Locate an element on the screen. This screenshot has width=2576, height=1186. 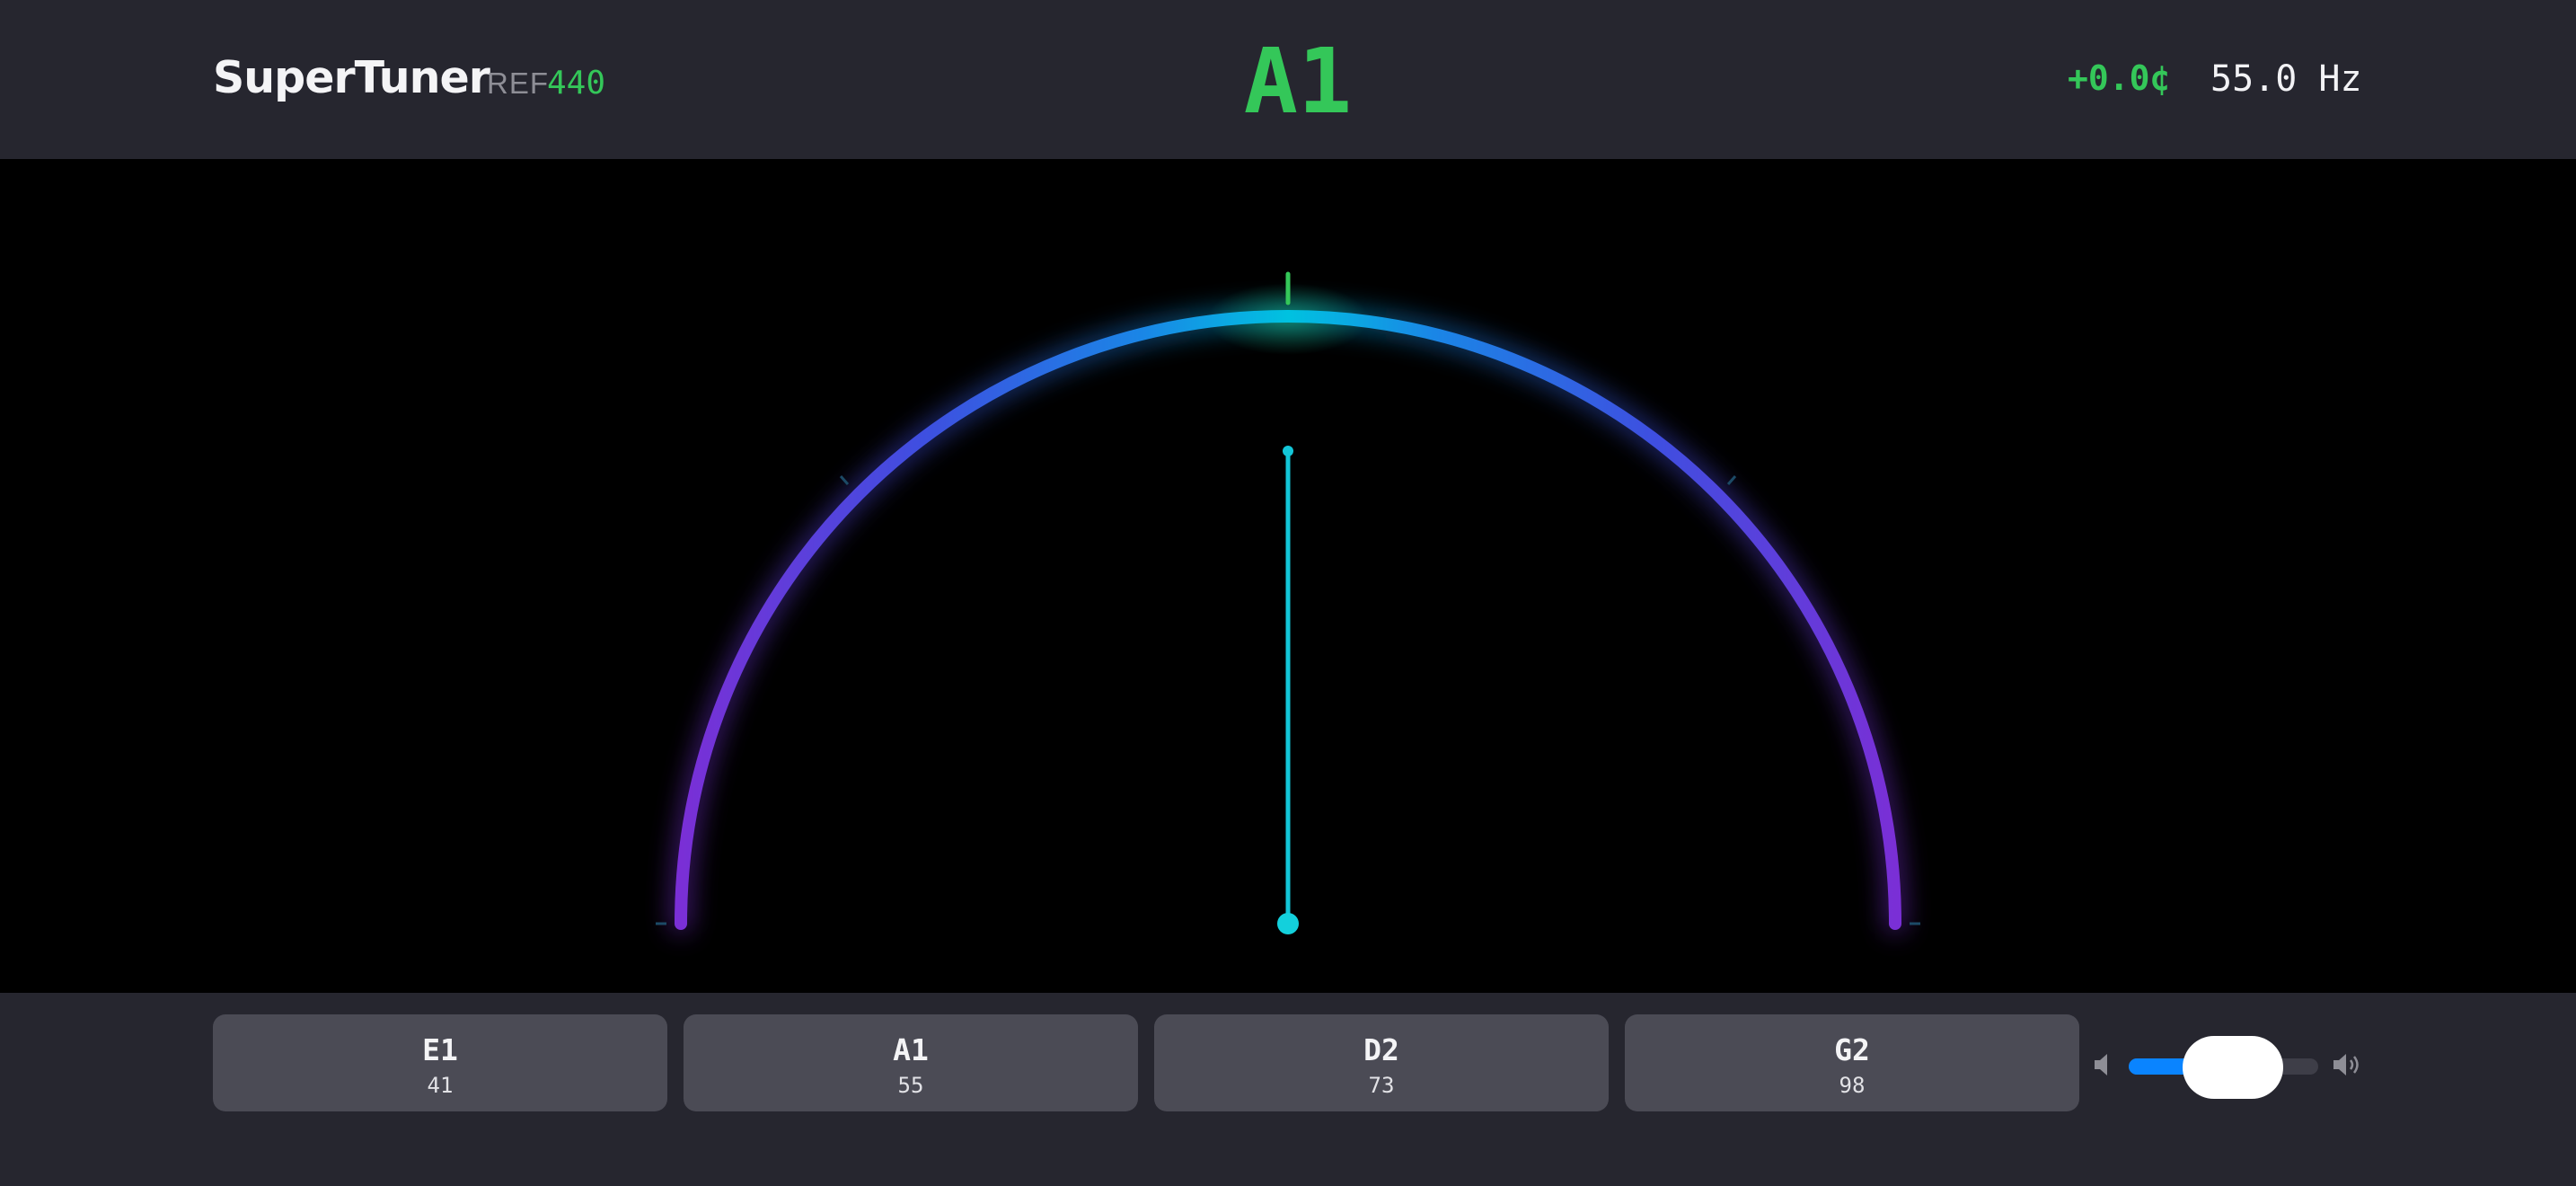
string-note-label: E1 is located at coordinates (440, 1049).